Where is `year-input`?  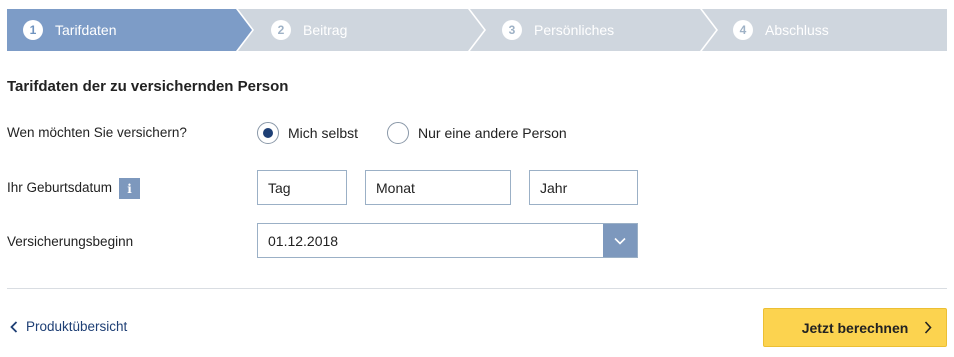
year-input is located at coordinates (583, 187).